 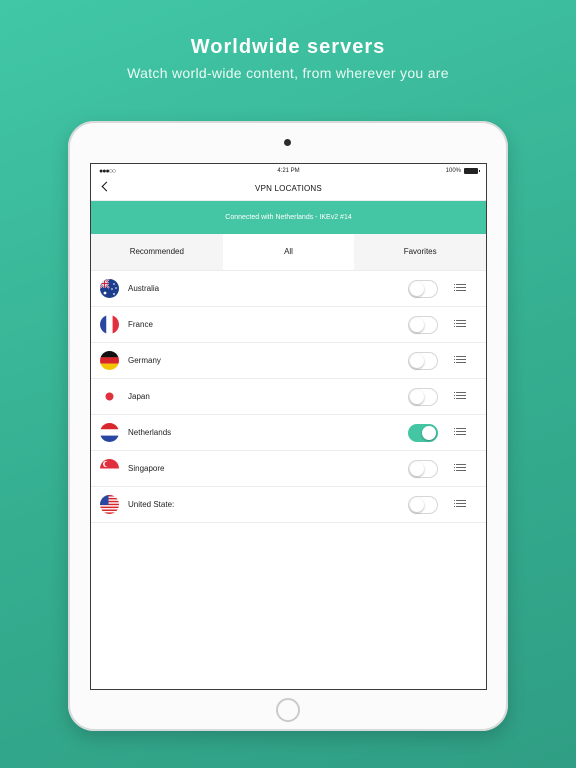 I want to click on country-label: Netherlands, so click(x=150, y=432).